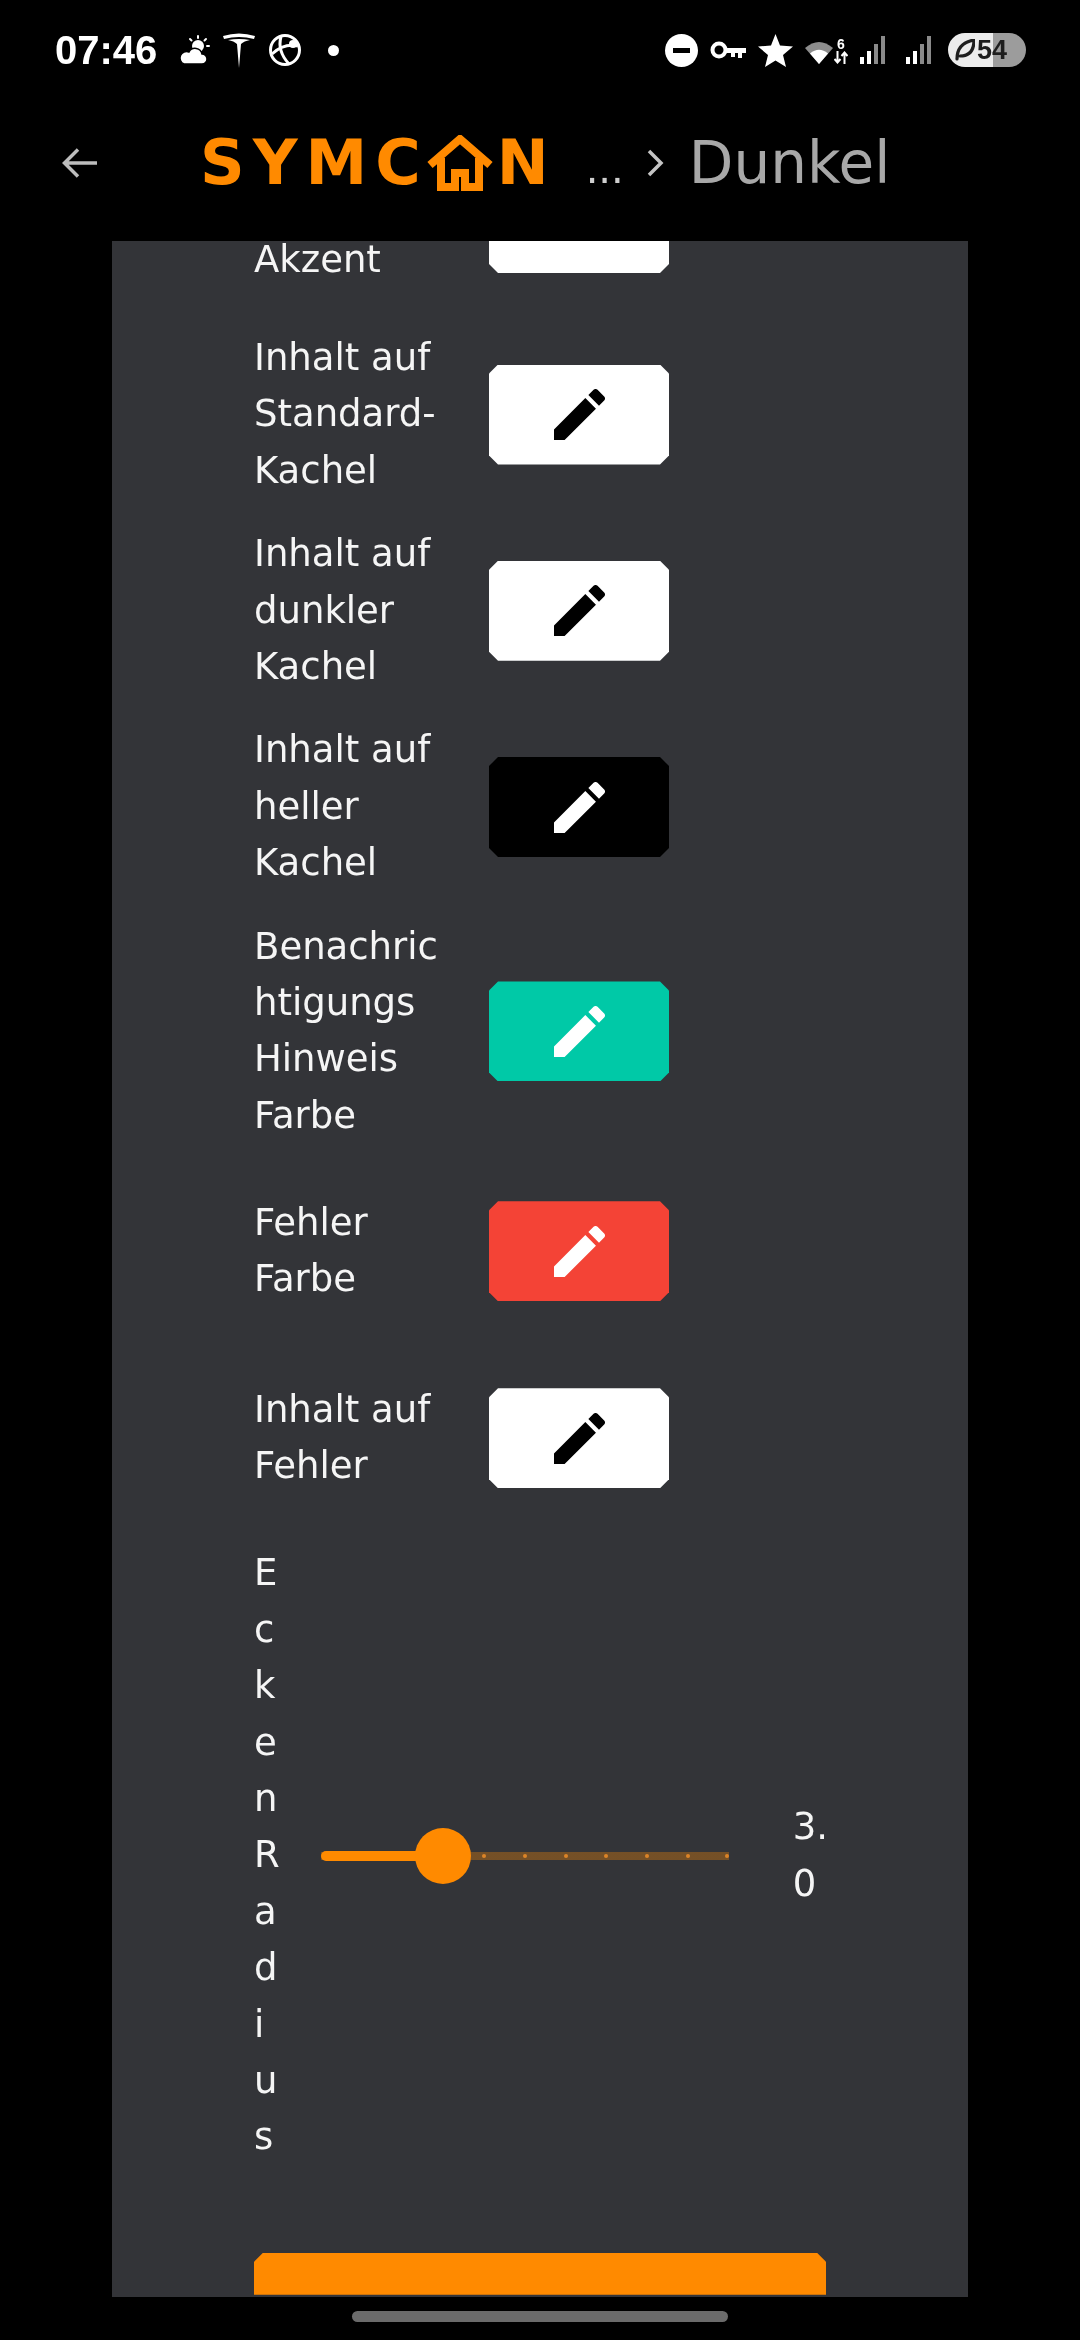 This screenshot has height=2340, width=1080. I want to click on status-time: 07:46, so click(106, 50).